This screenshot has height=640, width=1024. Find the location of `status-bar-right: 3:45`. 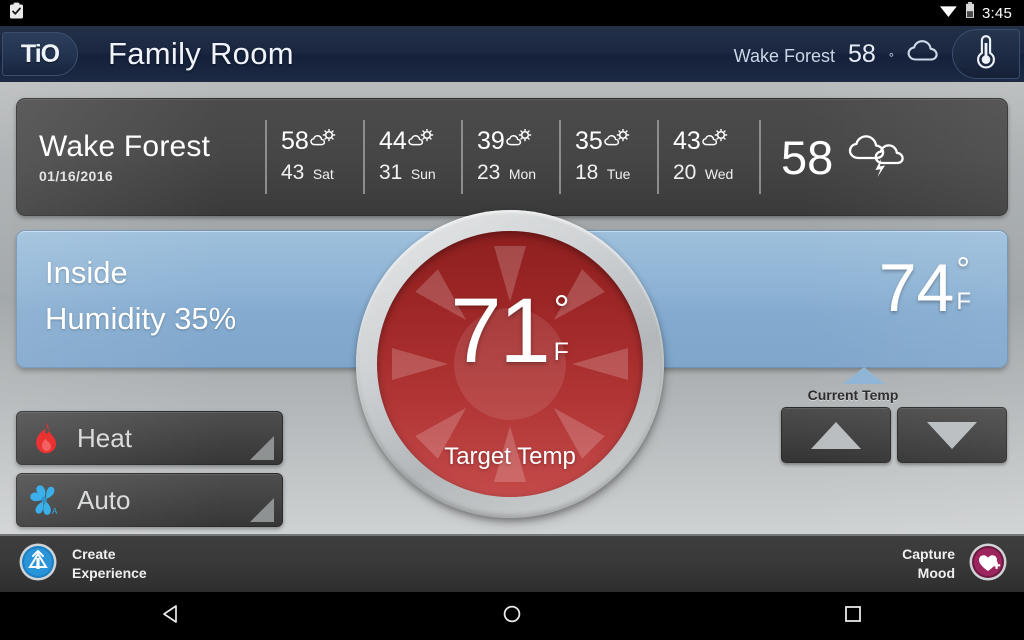

status-bar-right: 3:45 is located at coordinates (981, 13).